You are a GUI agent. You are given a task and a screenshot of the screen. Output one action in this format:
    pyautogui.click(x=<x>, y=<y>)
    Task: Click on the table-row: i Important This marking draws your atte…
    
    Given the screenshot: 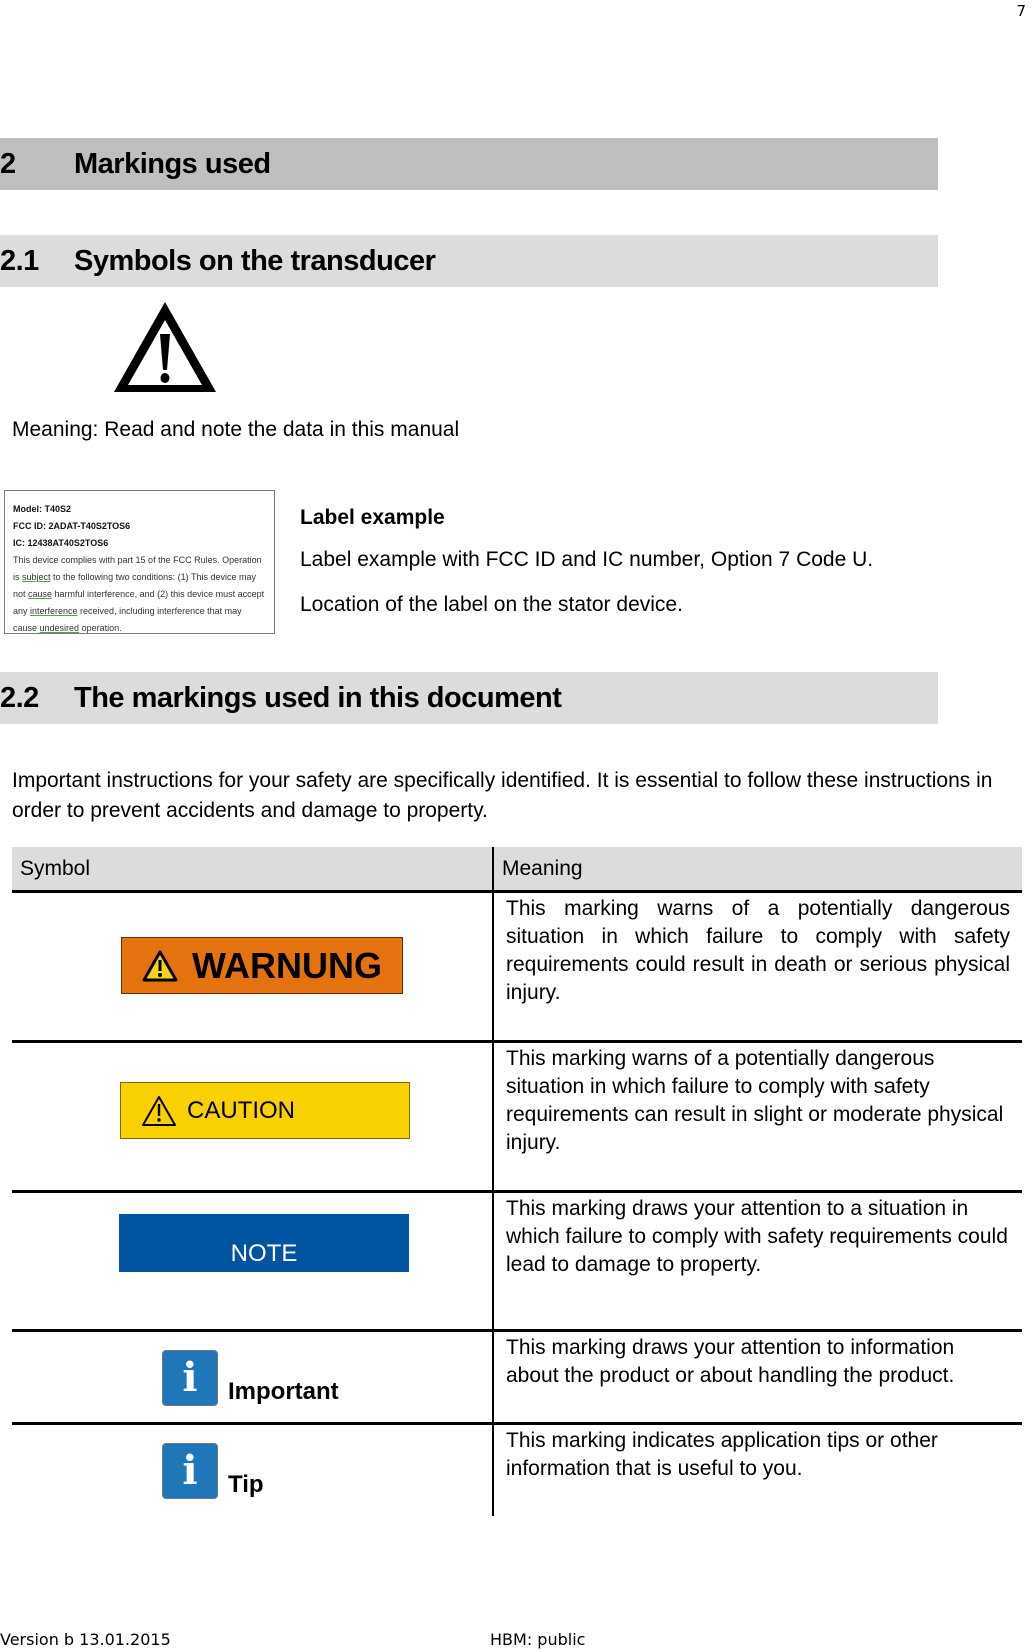 What is the action you would take?
    pyautogui.click(x=517, y=1377)
    